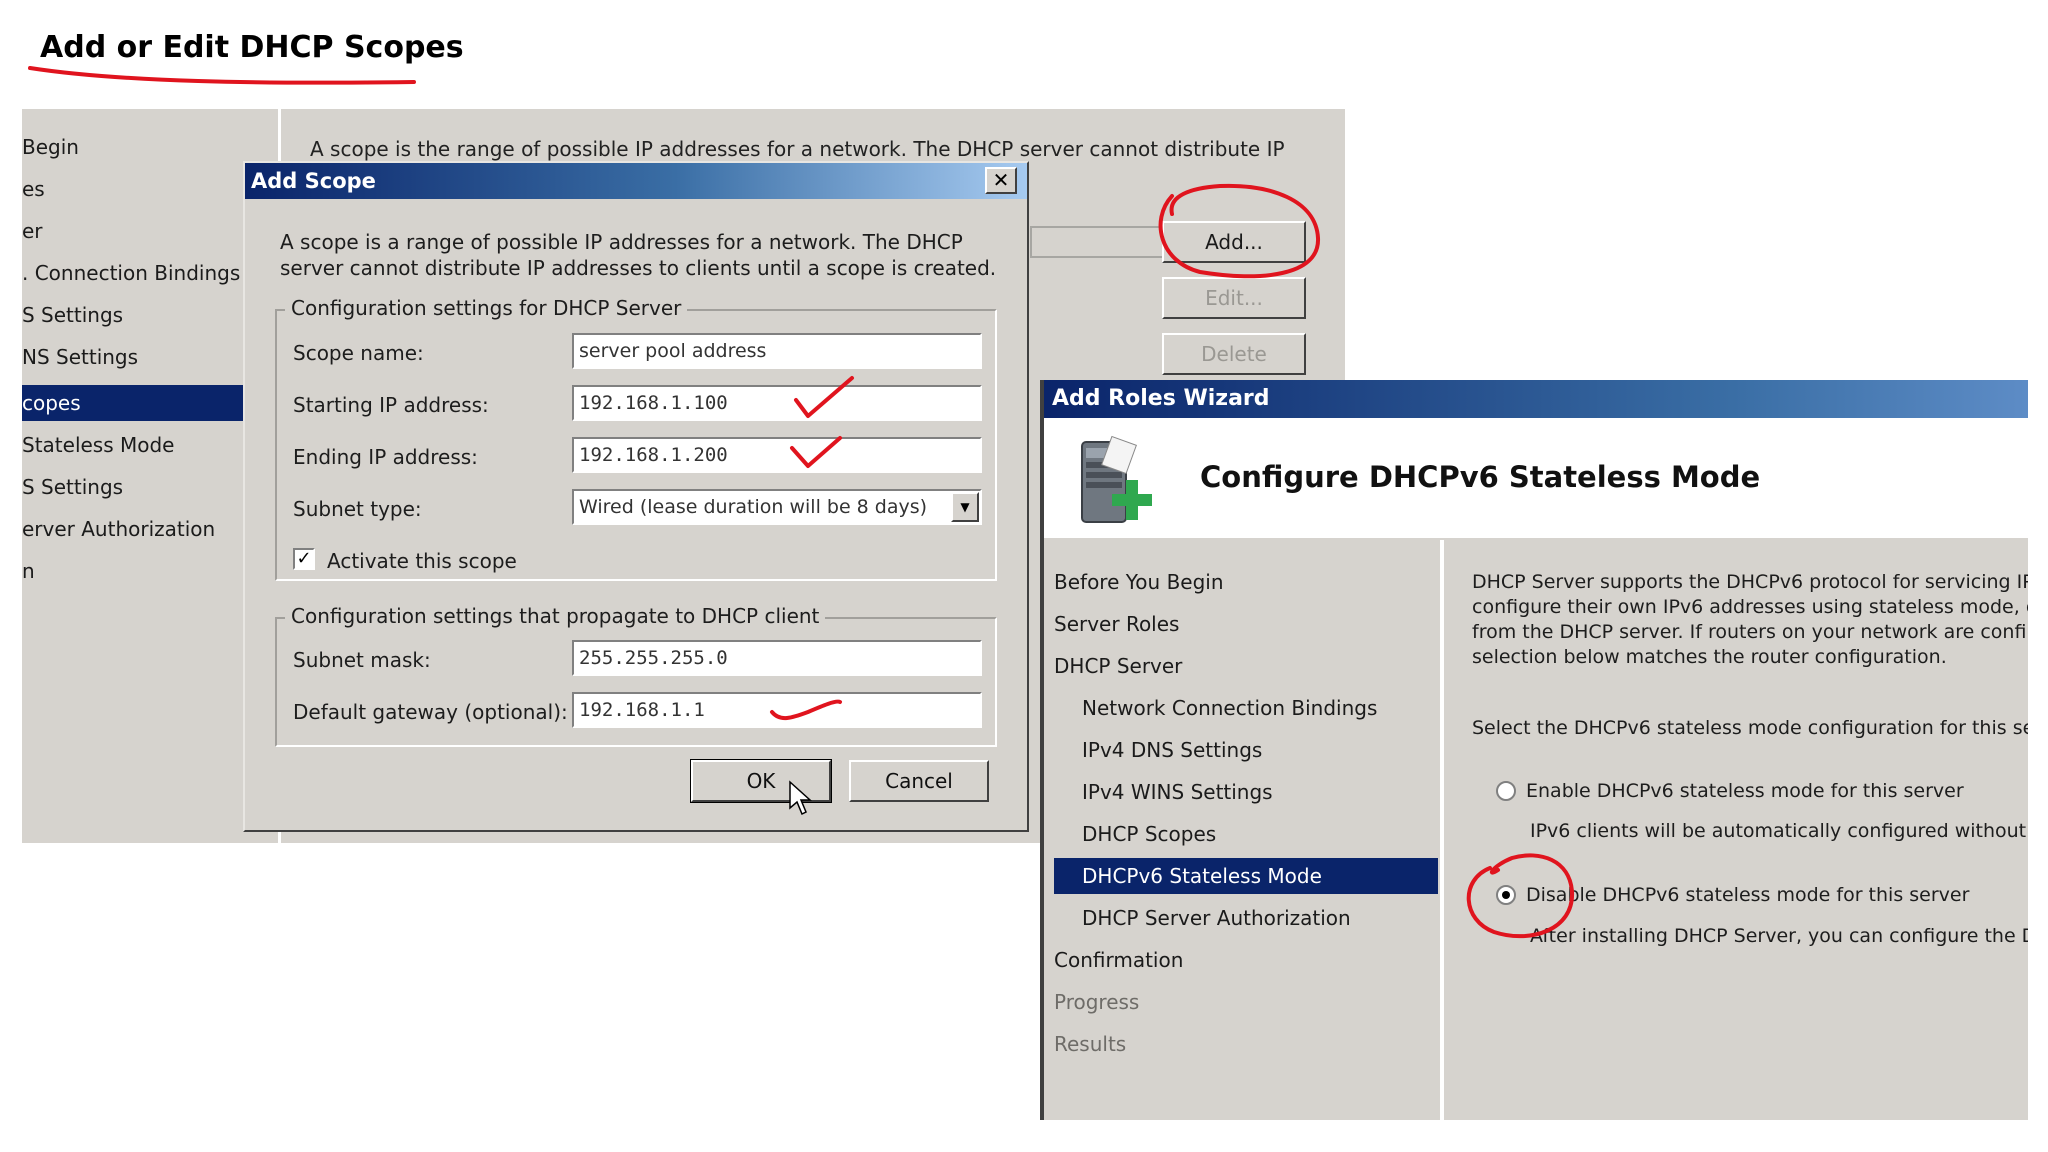 The width and height of the screenshot is (2048, 1152). I want to click on start-ip-field: 192.168.1.100, so click(777, 403).